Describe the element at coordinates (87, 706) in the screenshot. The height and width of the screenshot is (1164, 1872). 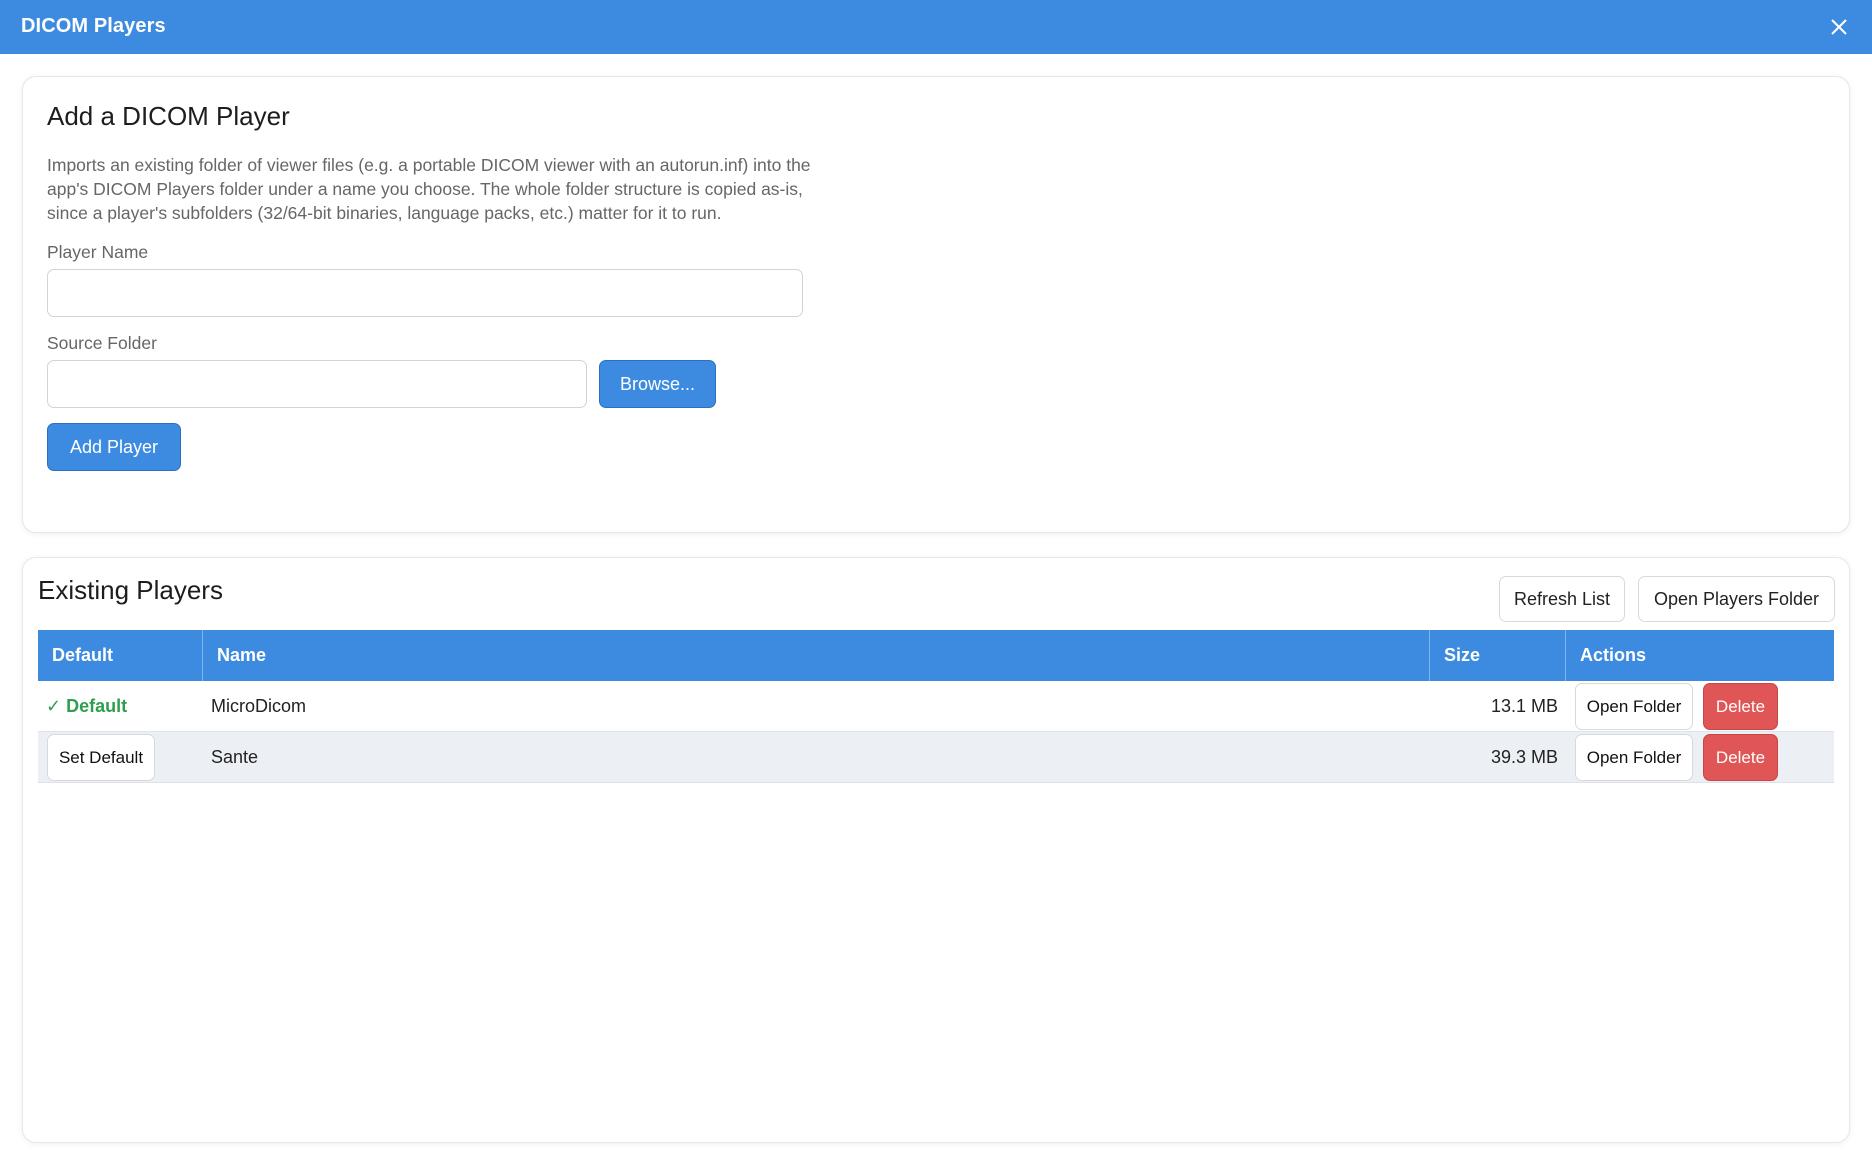
I see `default-indicator: ✓ Default` at that location.